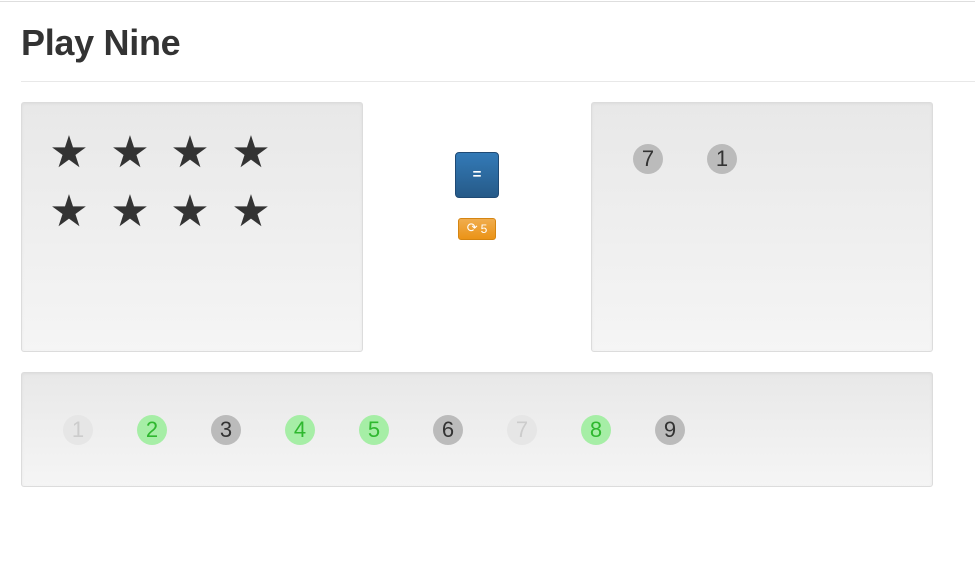  I want to click on number-4: 4, so click(300, 430).